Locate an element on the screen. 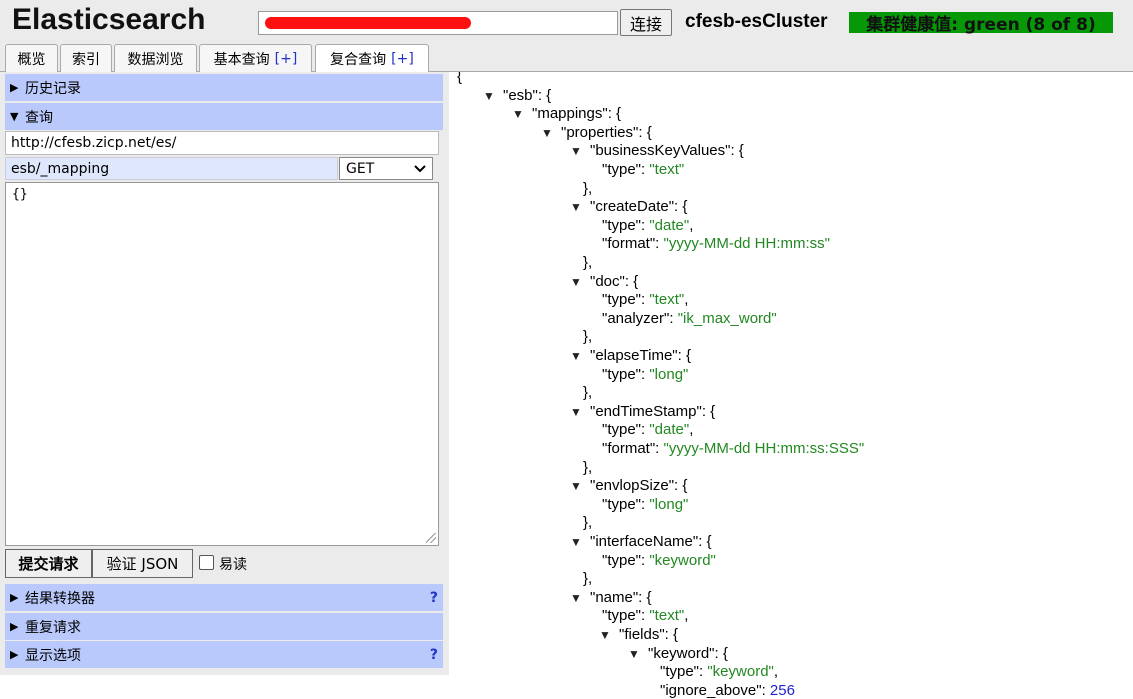 This screenshot has width=1133, height=699. json-value: 256 is located at coordinates (782, 690).